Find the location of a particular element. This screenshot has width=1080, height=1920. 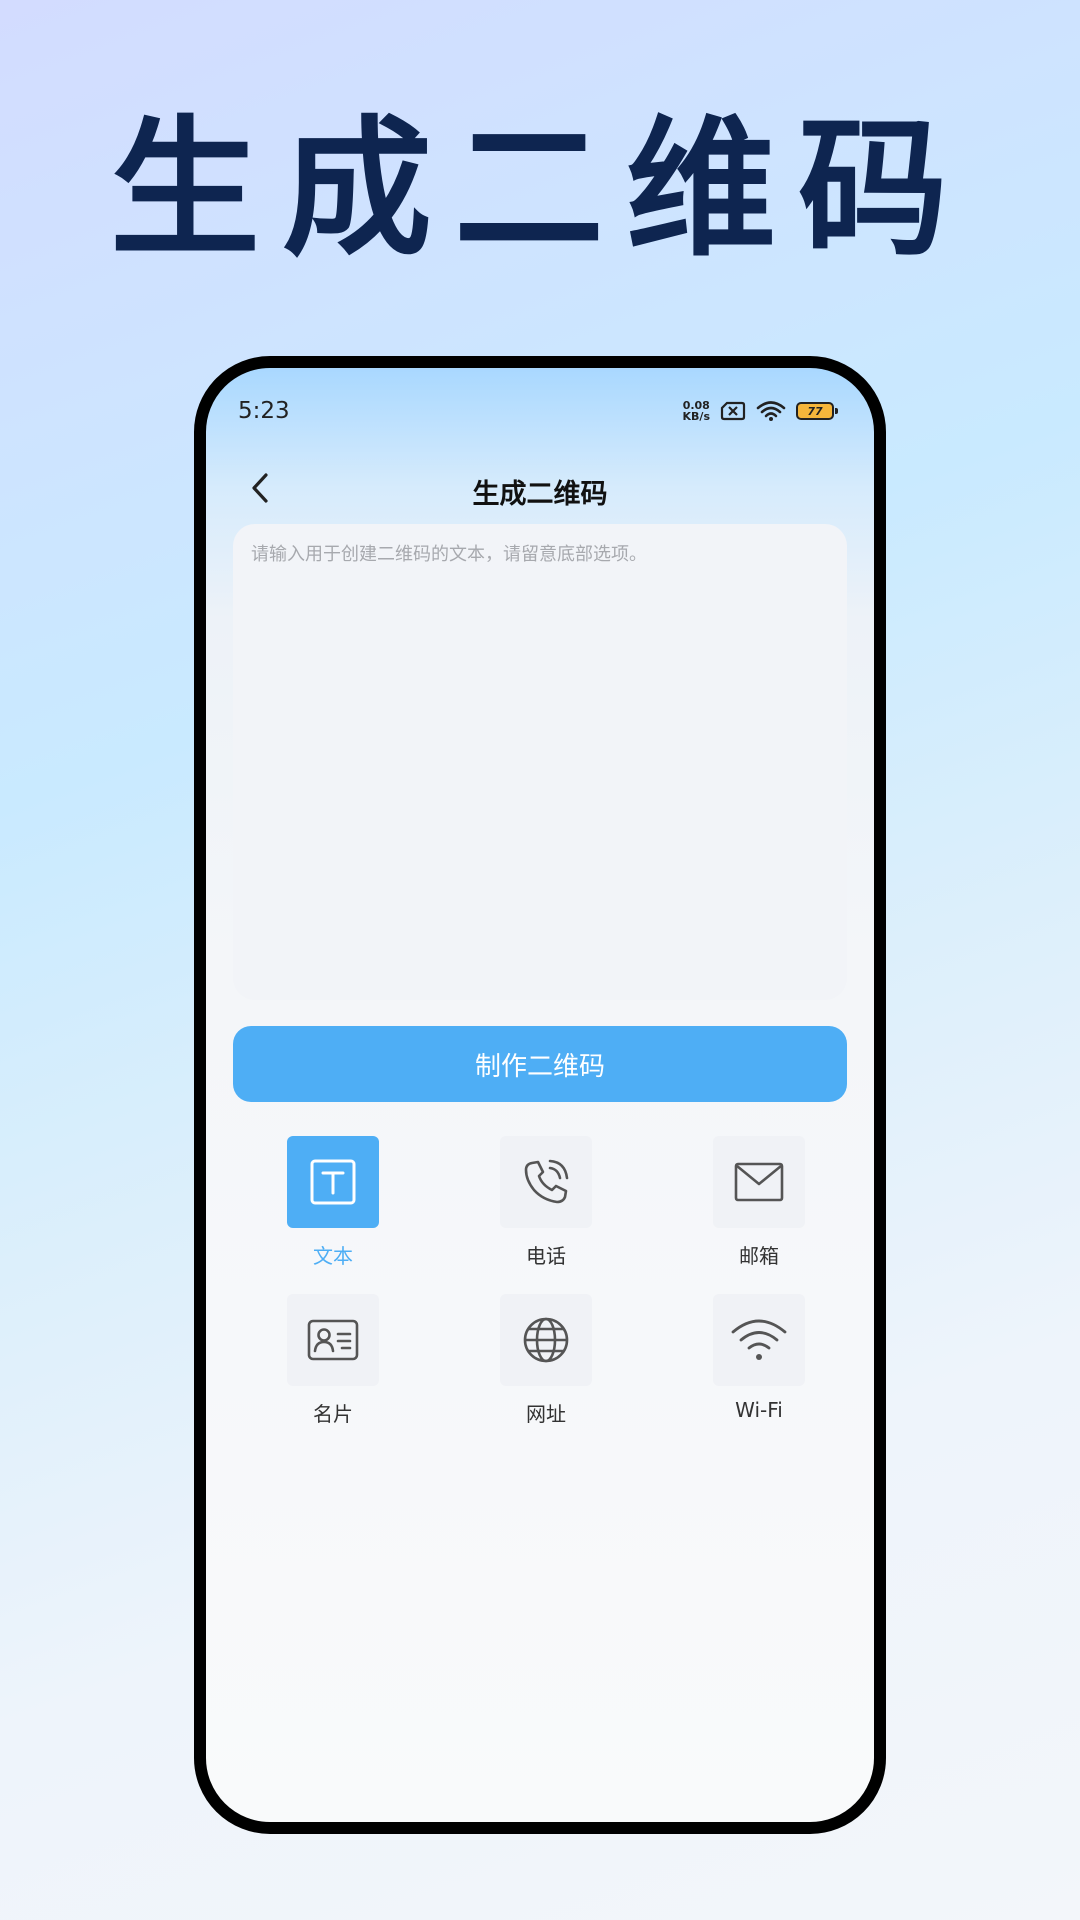

type-option-email: 邮箱 is located at coordinates (759, 1206).